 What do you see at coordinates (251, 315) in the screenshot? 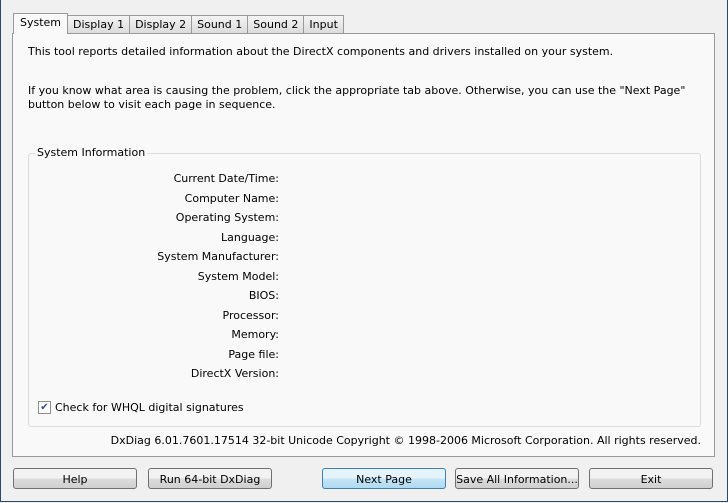
I see `field-label: Processor:` at bounding box center [251, 315].